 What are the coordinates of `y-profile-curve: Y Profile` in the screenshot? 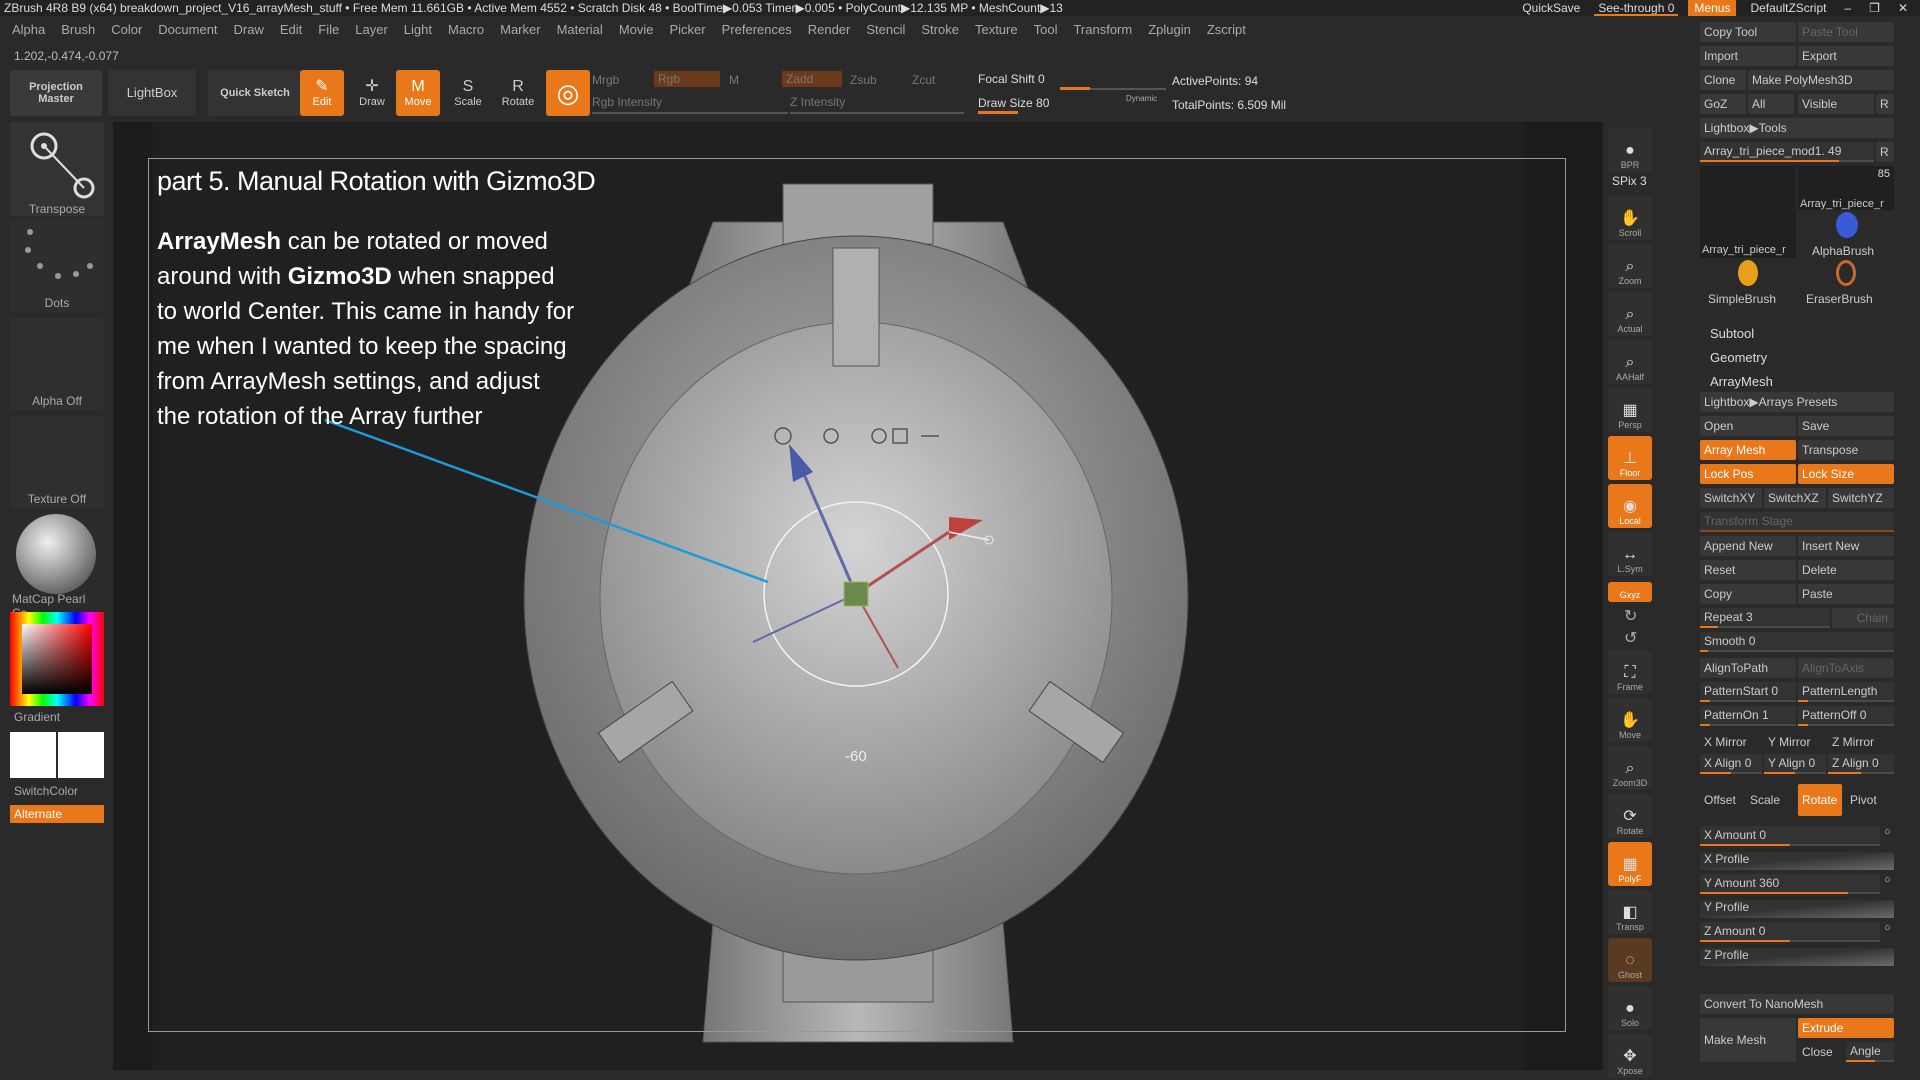 It's located at (1797, 909).